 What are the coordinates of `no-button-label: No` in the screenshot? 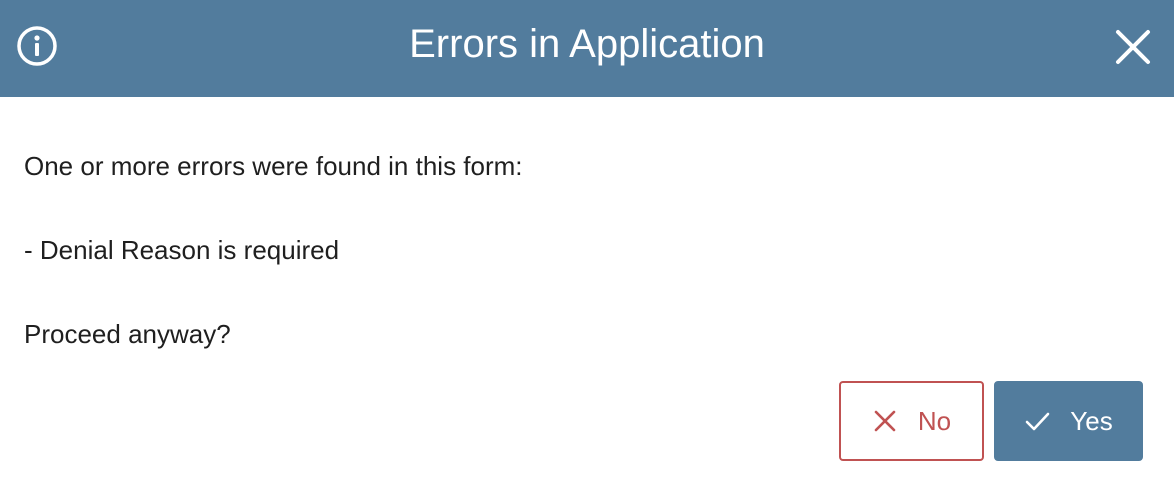 It's located at (934, 420).